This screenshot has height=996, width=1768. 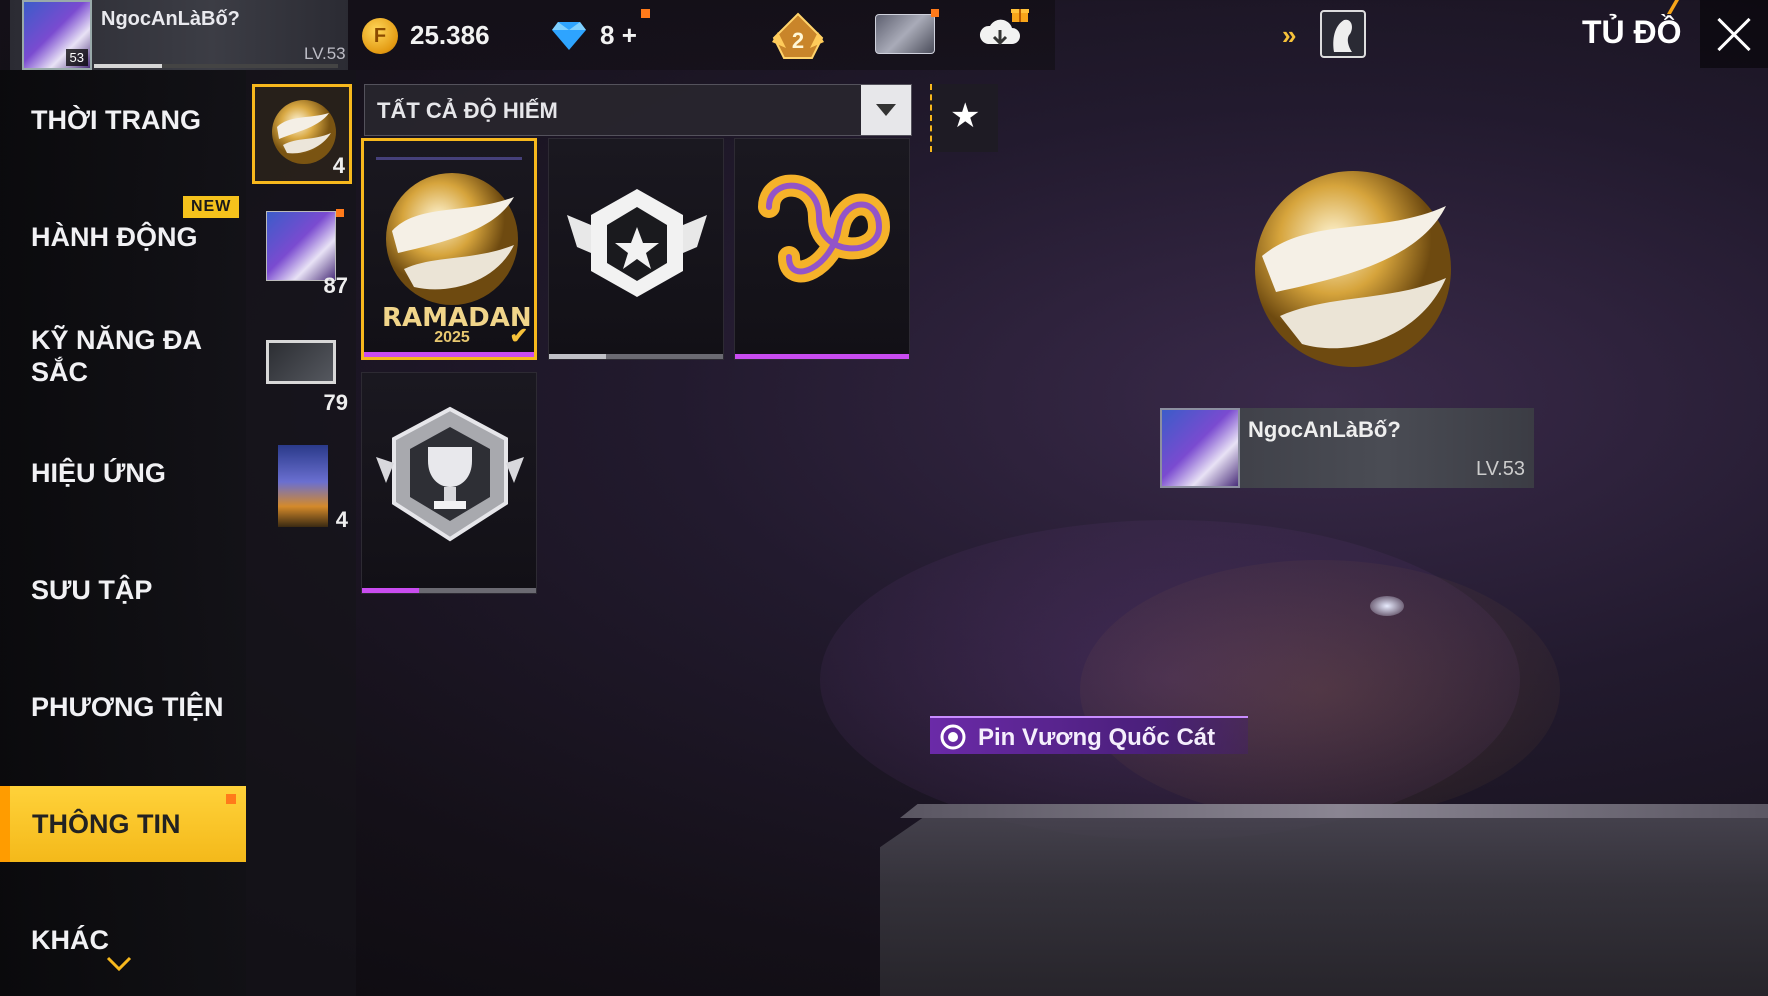 What do you see at coordinates (70, 940) in the screenshot?
I see `menu-item-label: KHÁC` at bounding box center [70, 940].